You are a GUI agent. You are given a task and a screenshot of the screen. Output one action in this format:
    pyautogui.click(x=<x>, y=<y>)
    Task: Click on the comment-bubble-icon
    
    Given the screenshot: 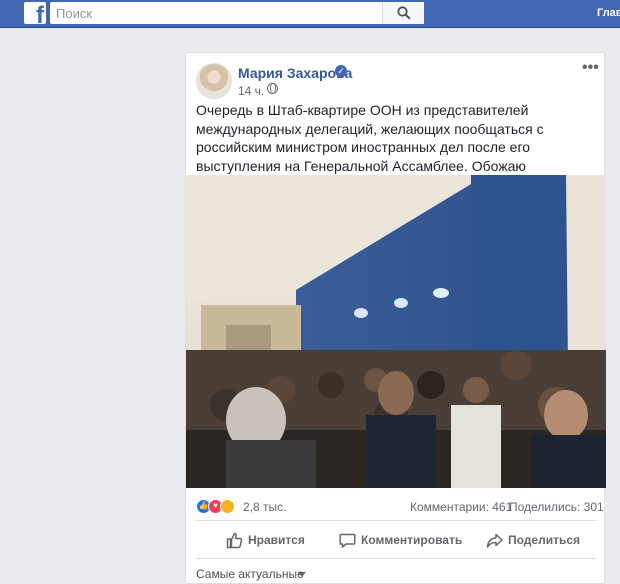 What is the action you would take?
    pyautogui.click(x=347, y=540)
    